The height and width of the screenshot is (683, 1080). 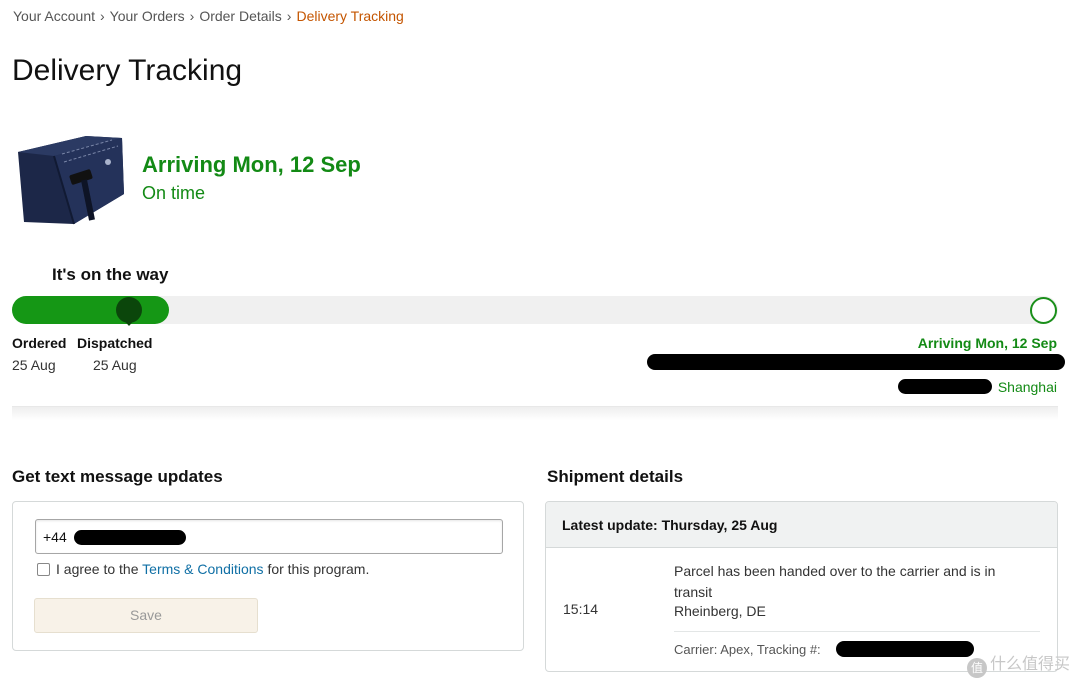 I want to click on breadcrumb-order-details: Order Details, so click(x=240, y=16).